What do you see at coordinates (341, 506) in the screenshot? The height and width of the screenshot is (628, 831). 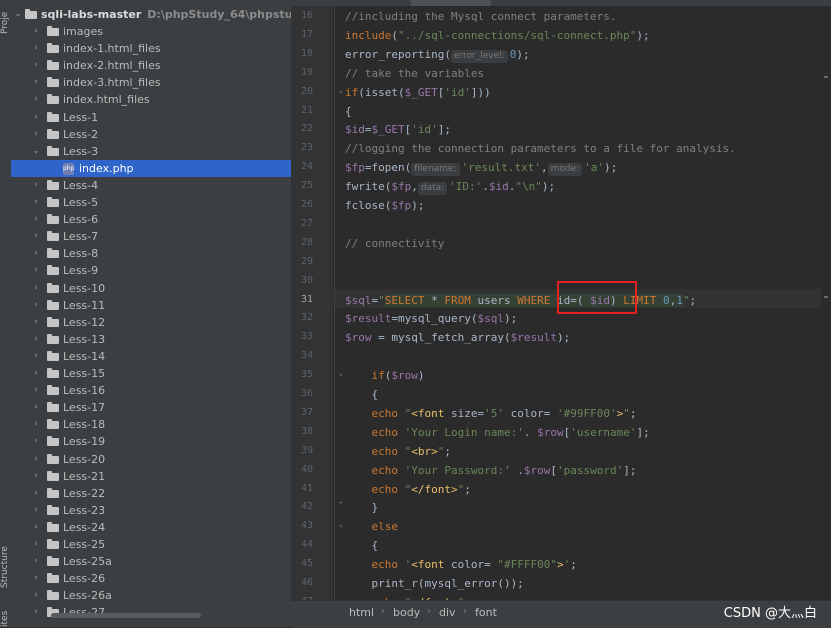 I see `fold-marker-icon: ⌃` at bounding box center [341, 506].